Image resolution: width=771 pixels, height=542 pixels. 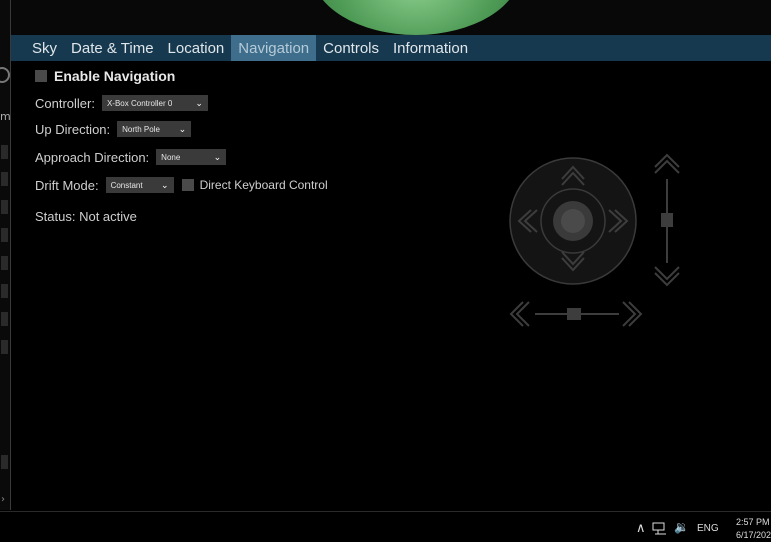 What do you see at coordinates (126, 185) in the screenshot?
I see `drift-mode-value: Constant` at bounding box center [126, 185].